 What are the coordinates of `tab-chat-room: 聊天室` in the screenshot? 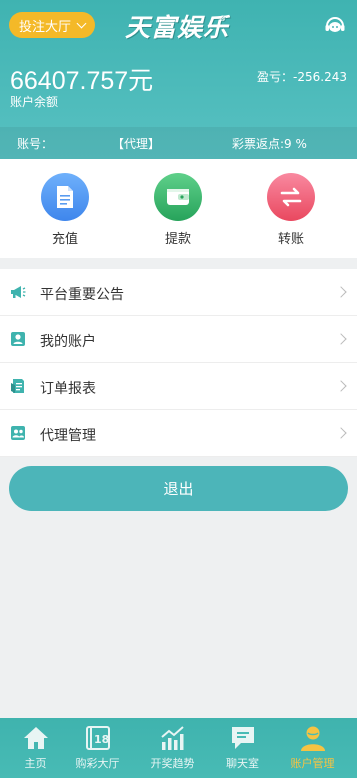 It's located at (242, 747).